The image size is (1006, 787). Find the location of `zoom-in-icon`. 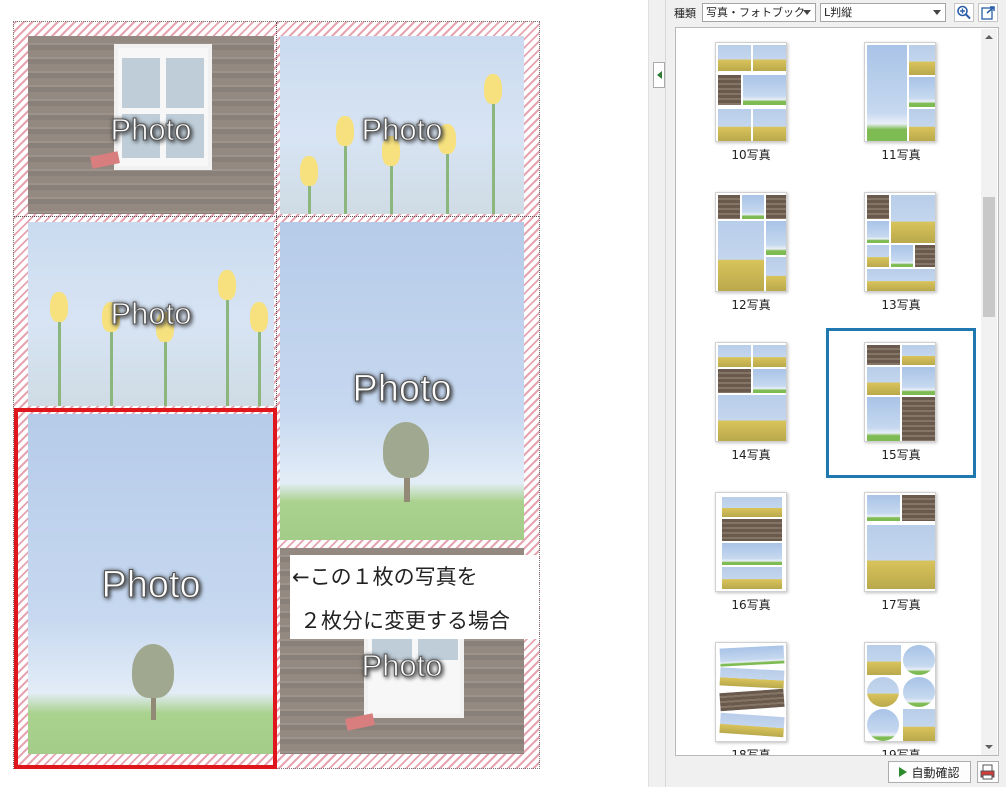

zoom-in-icon is located at coordinates (964, 12).